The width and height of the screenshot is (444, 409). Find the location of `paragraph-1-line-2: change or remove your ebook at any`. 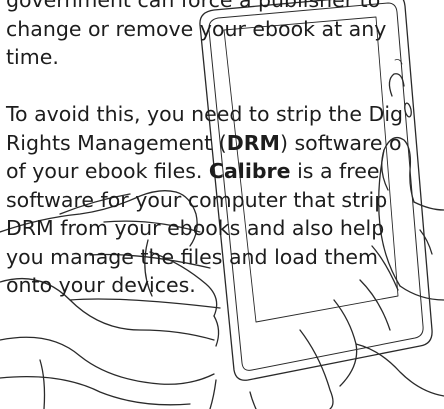

paragraph-1-line-2: change or remove your ebook at any is located at coordinates (196, 28).